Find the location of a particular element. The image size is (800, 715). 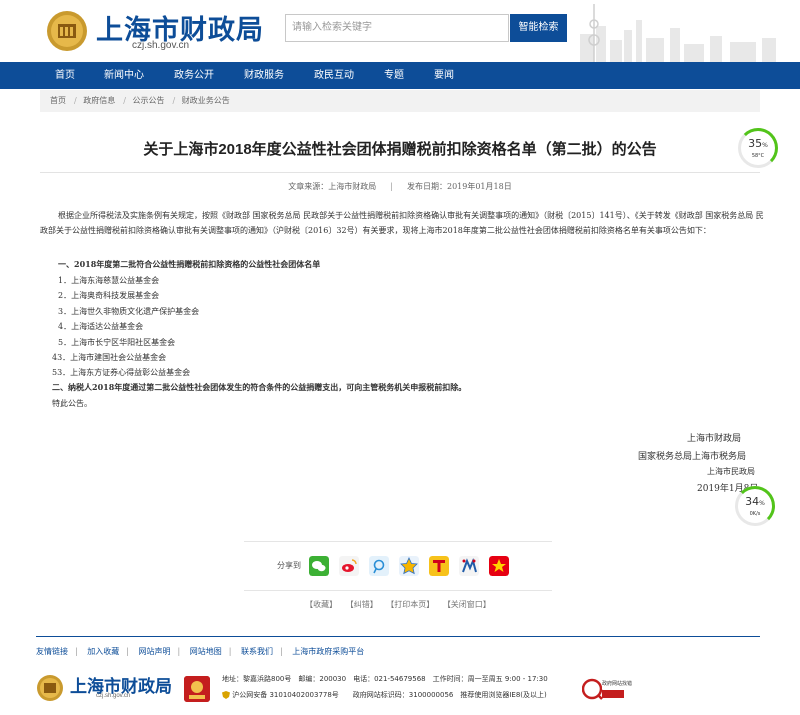

article-meta: 文章来源：上海市财政局 | 发布日期：2019年01月18日 is located at coordinates (400, 186).